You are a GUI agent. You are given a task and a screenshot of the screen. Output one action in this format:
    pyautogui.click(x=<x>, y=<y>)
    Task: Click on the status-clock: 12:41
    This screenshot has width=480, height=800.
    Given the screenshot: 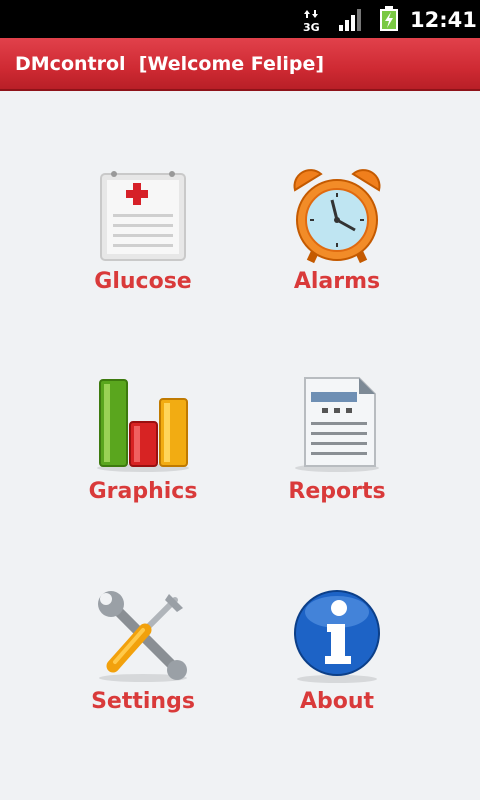 What is the action you would take?
    pyautogui.click(x=443, y=20)
    